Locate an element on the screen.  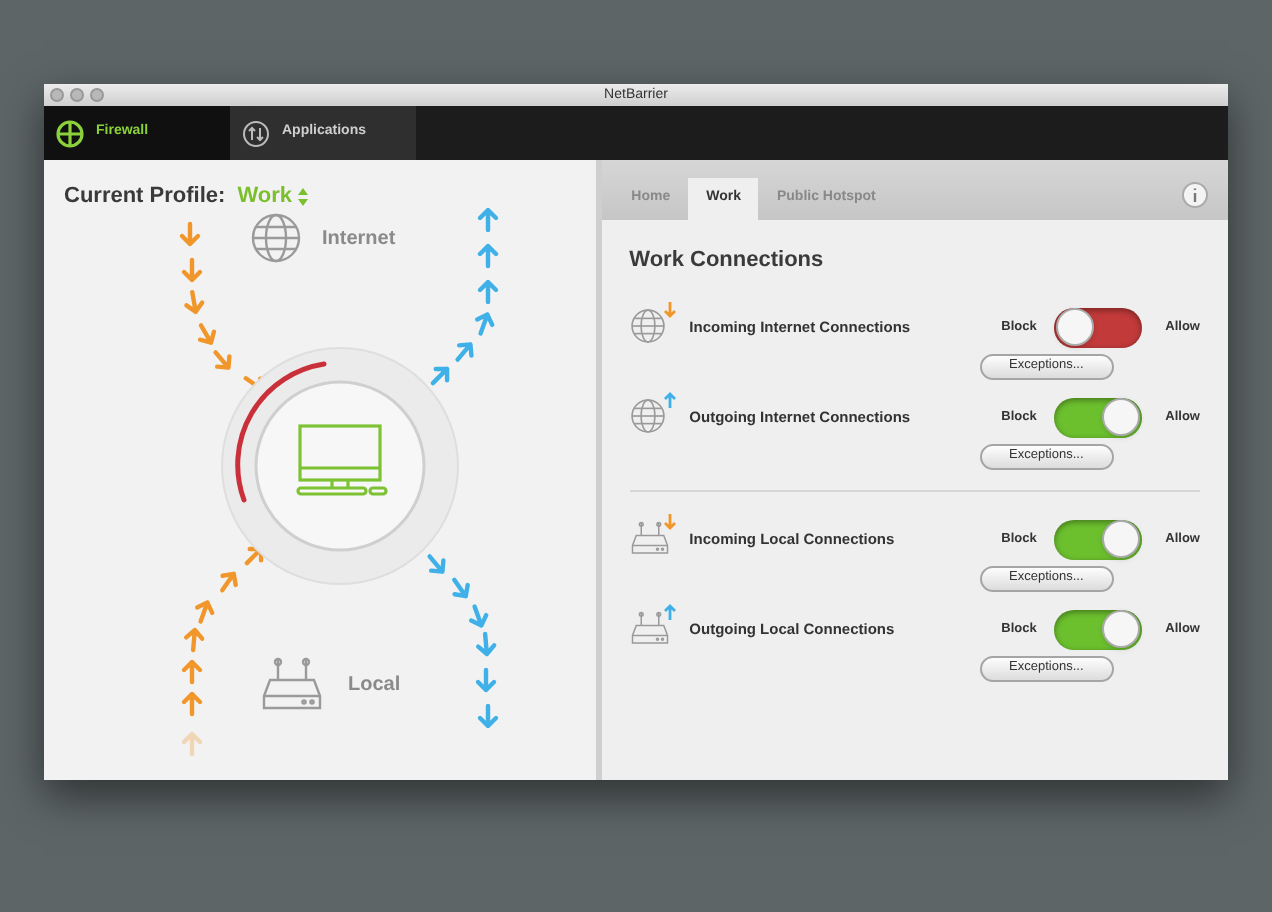
local-label: Local is located at coordinates (374, 685).